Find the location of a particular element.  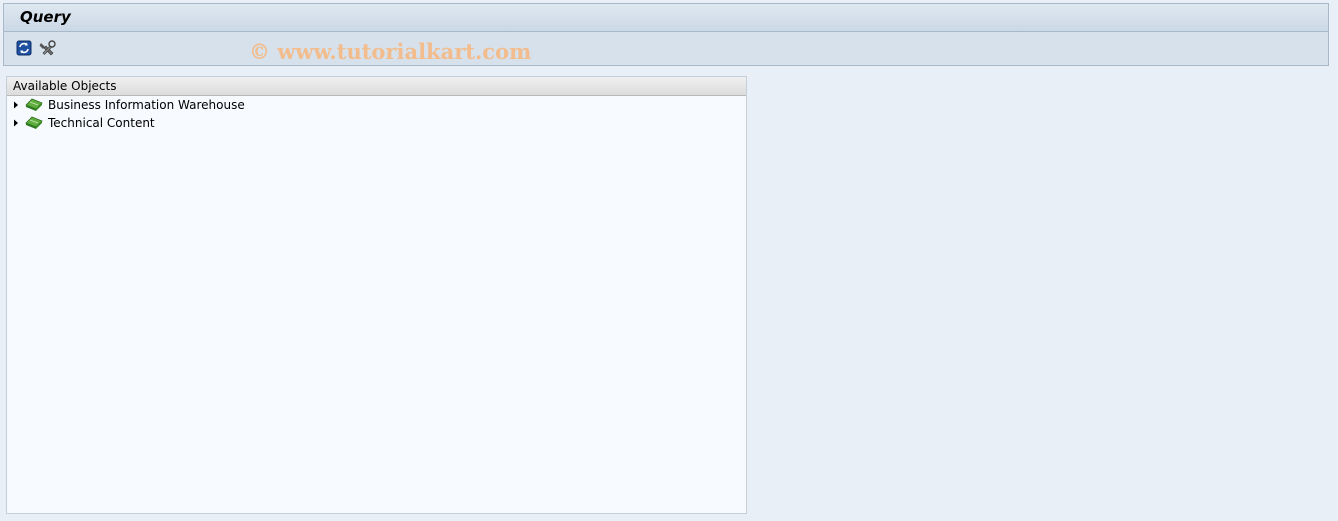

tree-node-label: Business Information Warehouse is located at coordinates (146, 105).